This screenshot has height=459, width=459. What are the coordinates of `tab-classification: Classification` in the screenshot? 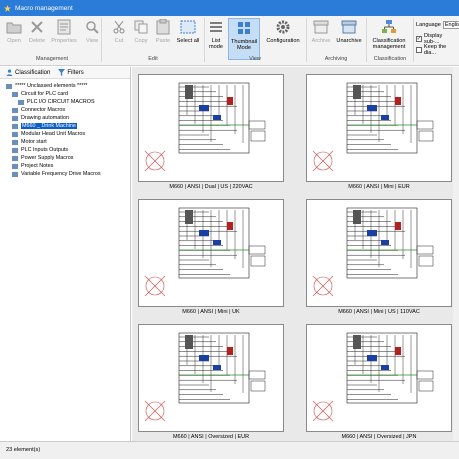 It's located at (28, 72).